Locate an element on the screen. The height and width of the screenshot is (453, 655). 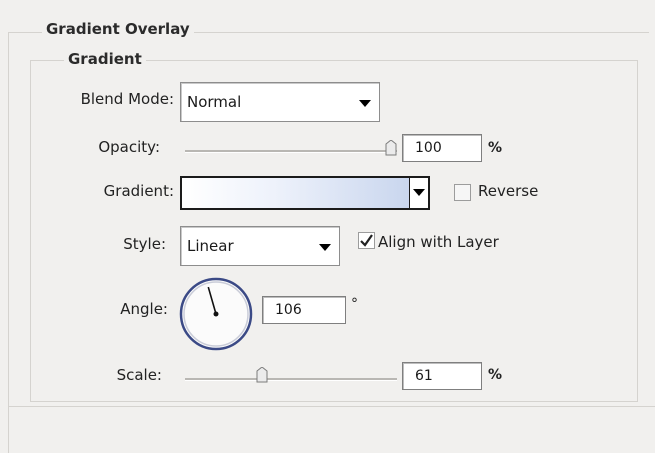
angle-dial is located at coordinates (216, 314).